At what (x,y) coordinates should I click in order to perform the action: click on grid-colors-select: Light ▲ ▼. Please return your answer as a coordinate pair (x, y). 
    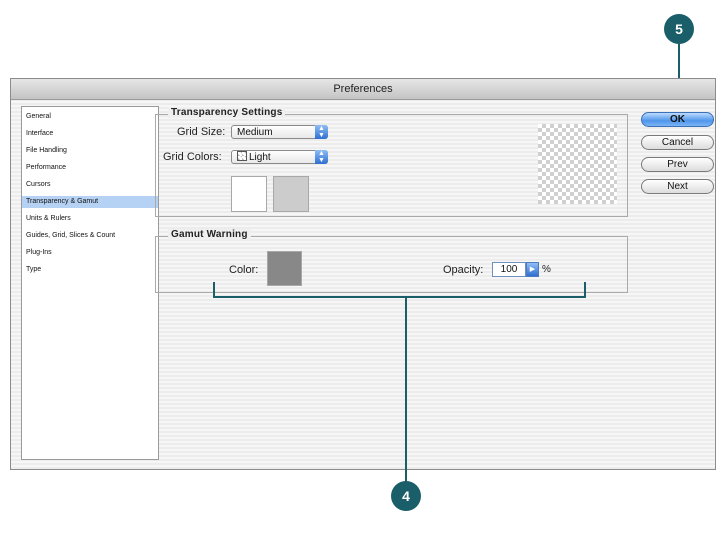
    Looking at the image, I should click on (279, 157).